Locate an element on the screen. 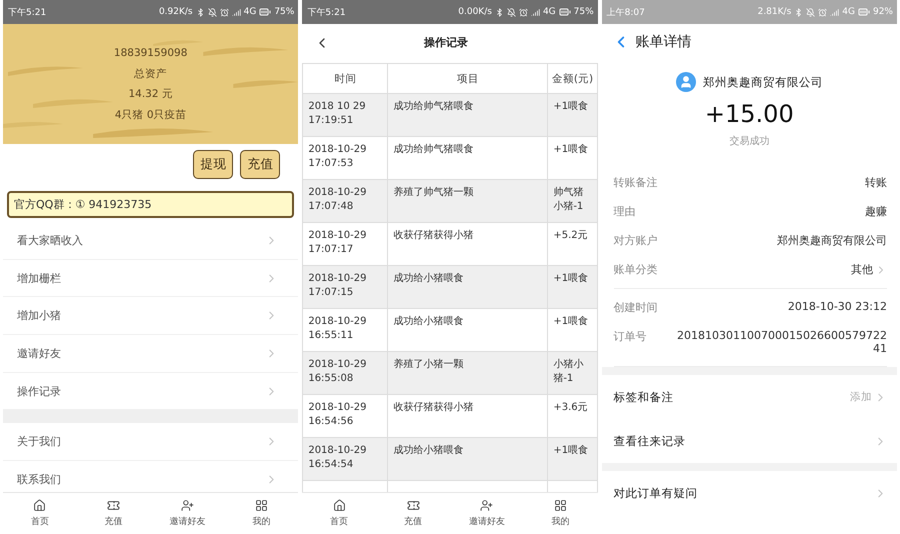 This screenshot has width=900, height=534. qq-group-notice: 官方QQ群：① 941923735 is located at coordinates (150, 204).